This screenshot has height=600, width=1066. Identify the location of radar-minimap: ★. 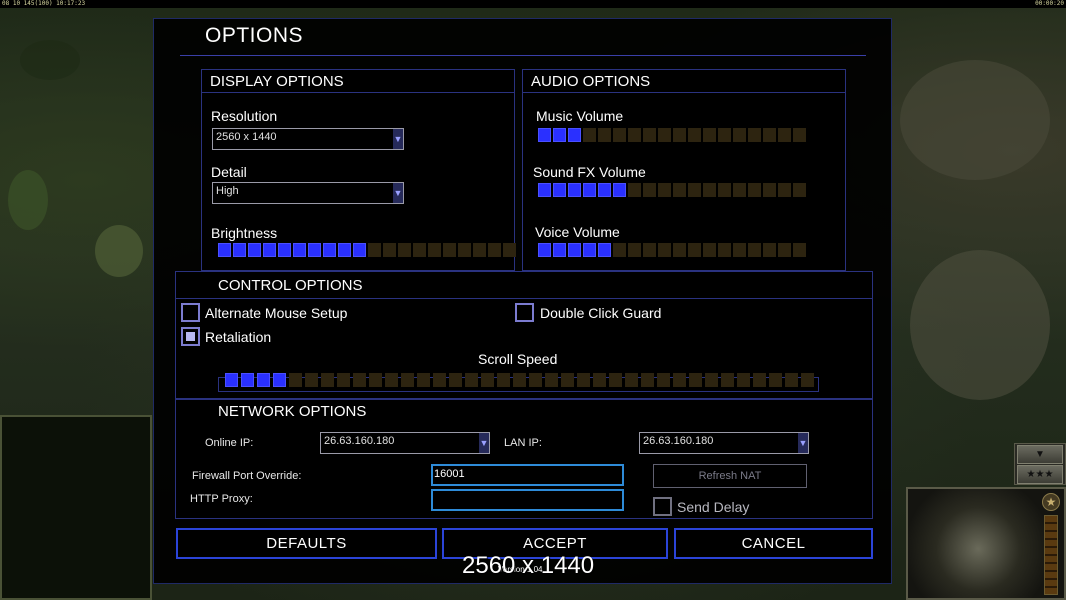
(986, 543).